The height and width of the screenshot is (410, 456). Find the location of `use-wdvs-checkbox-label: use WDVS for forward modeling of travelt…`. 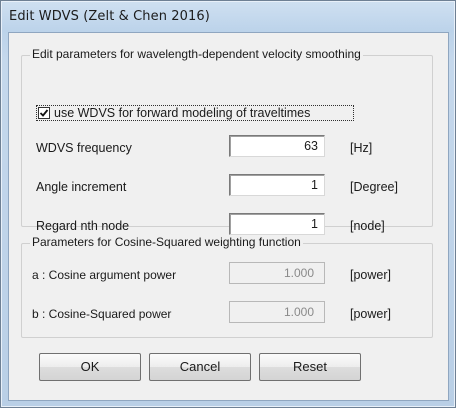

use-wdvs-checkbox-label: use WDVS for forward modeling of travelt… is located at coordinates (182, 113).